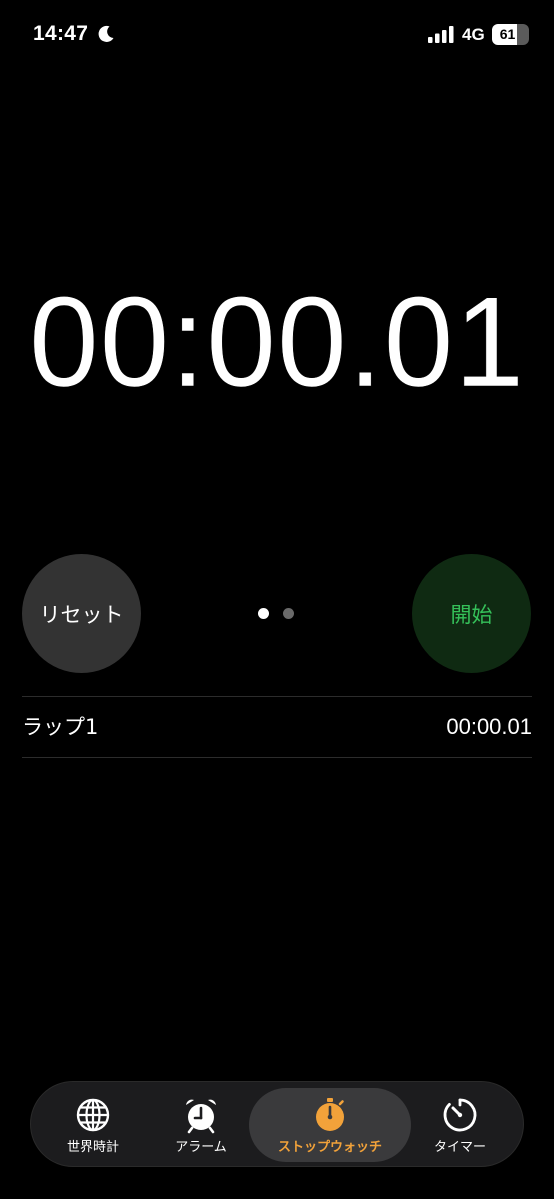  Describe the element at coordinates (201, 1116) in the screenshot. I see `alarm-clock-icon` at that location.